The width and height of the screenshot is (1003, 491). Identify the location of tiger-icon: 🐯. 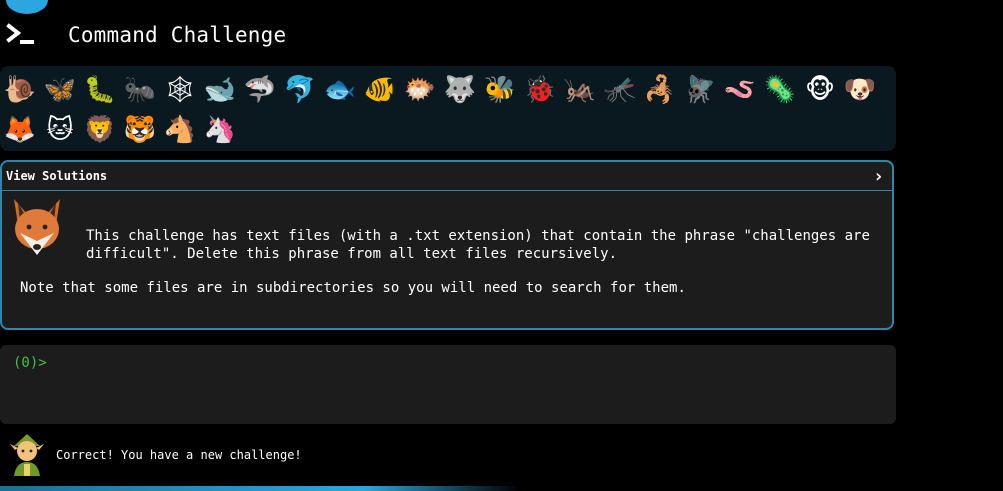
(140, 130).